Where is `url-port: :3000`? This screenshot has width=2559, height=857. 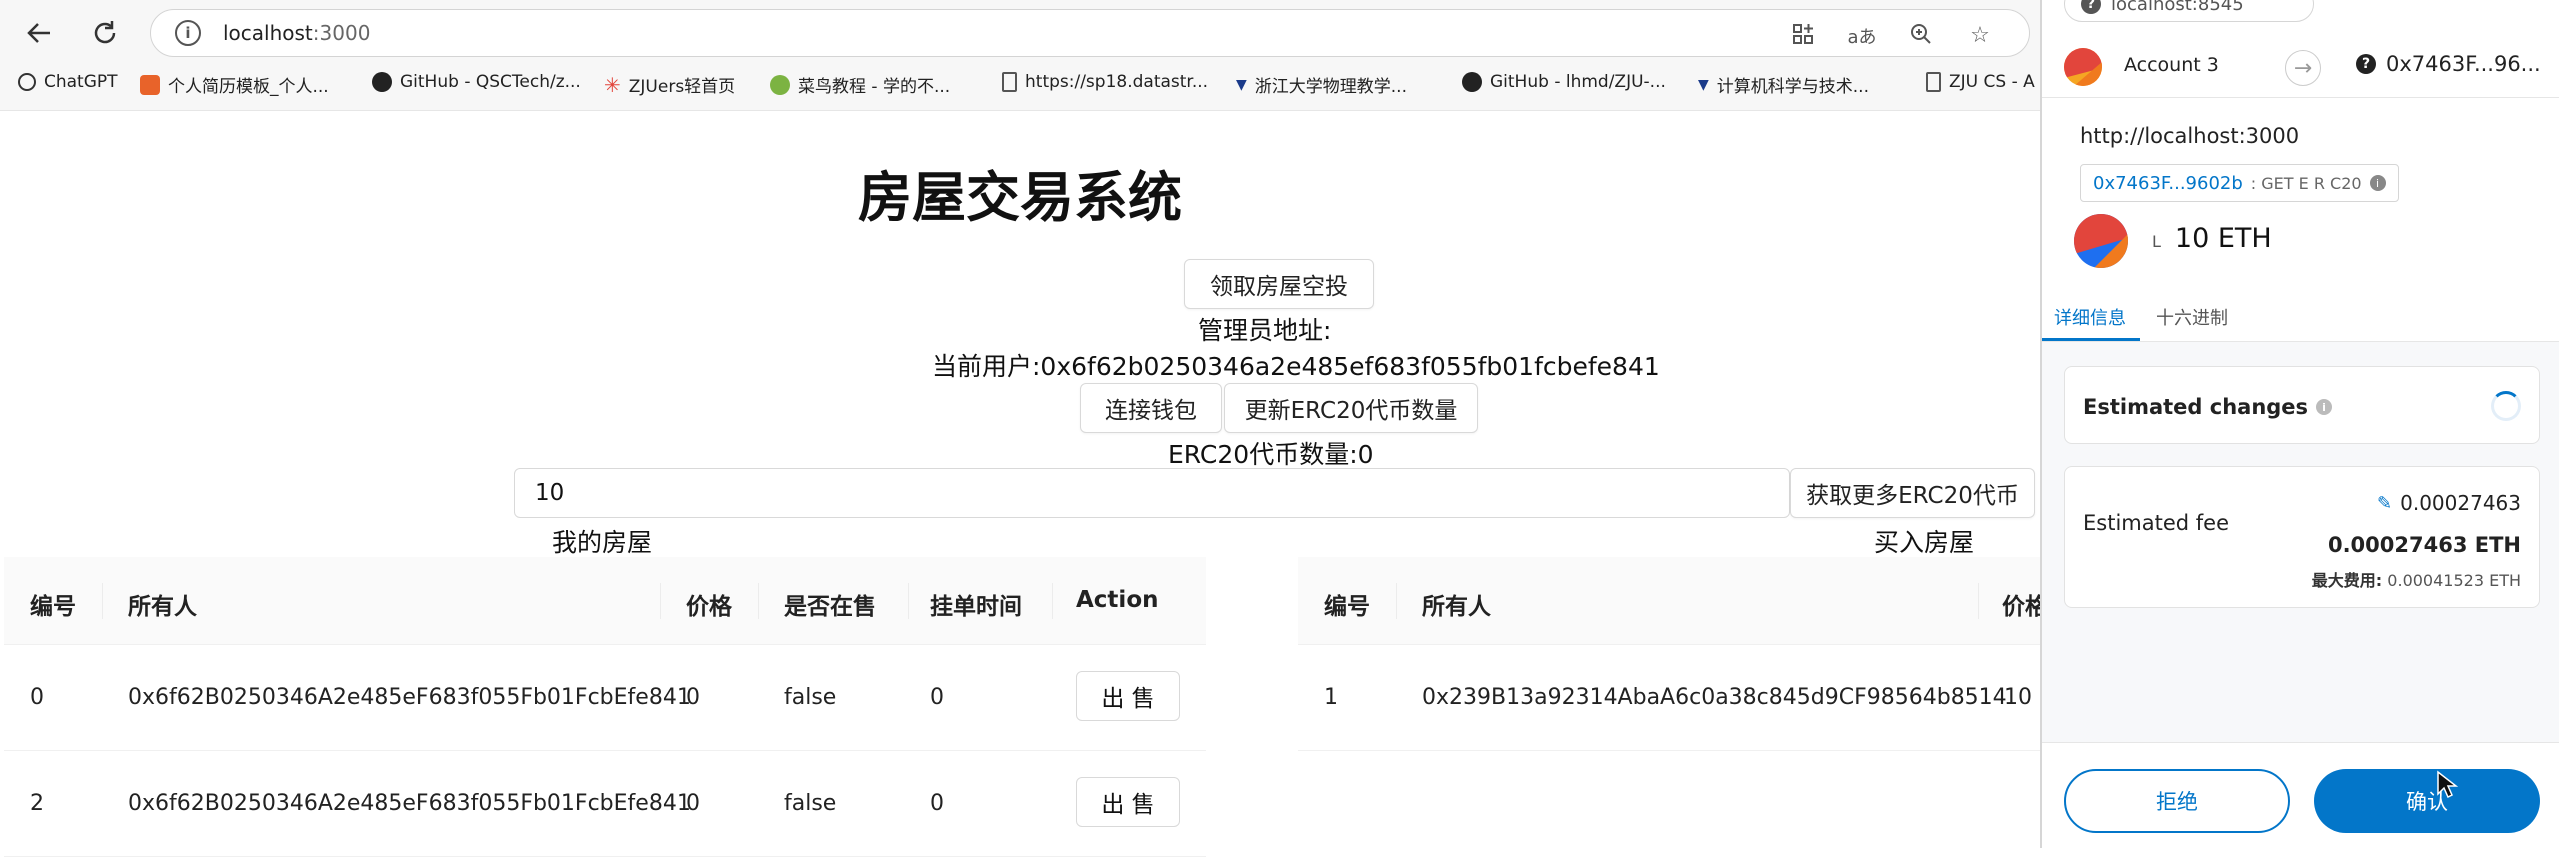 url-port: :3000 is located at coordinates (341, 33).